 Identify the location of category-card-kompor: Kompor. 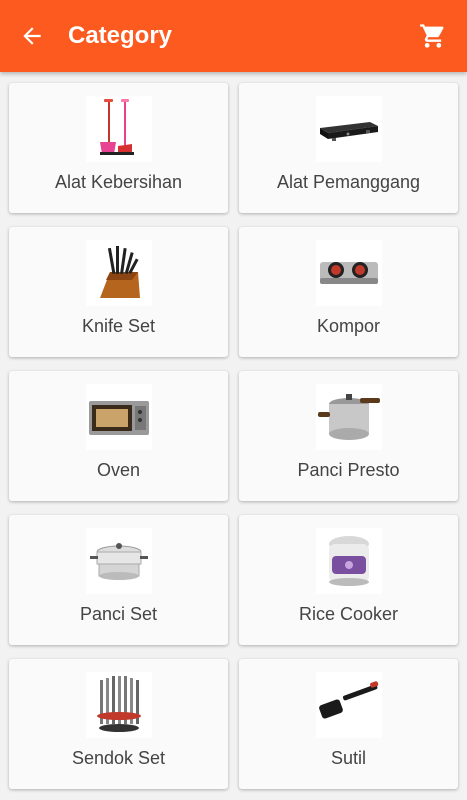
(348, 292).